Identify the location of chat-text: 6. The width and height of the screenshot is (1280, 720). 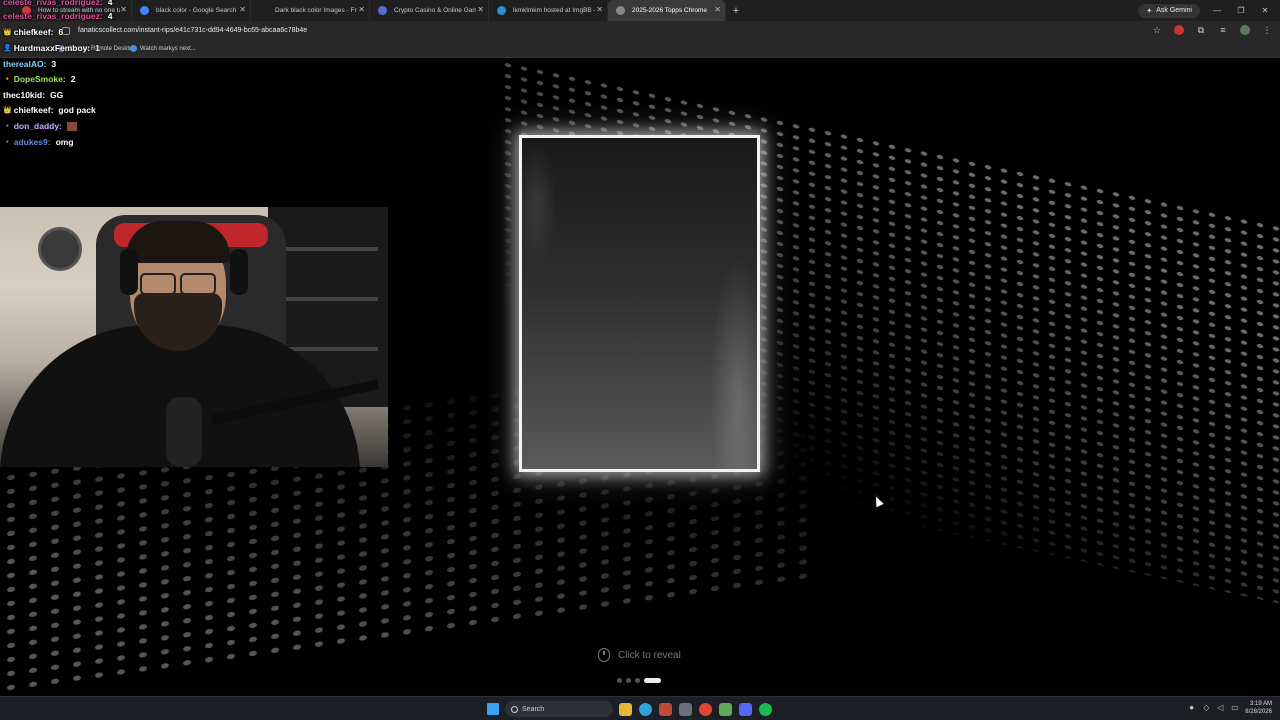
(61, 32).